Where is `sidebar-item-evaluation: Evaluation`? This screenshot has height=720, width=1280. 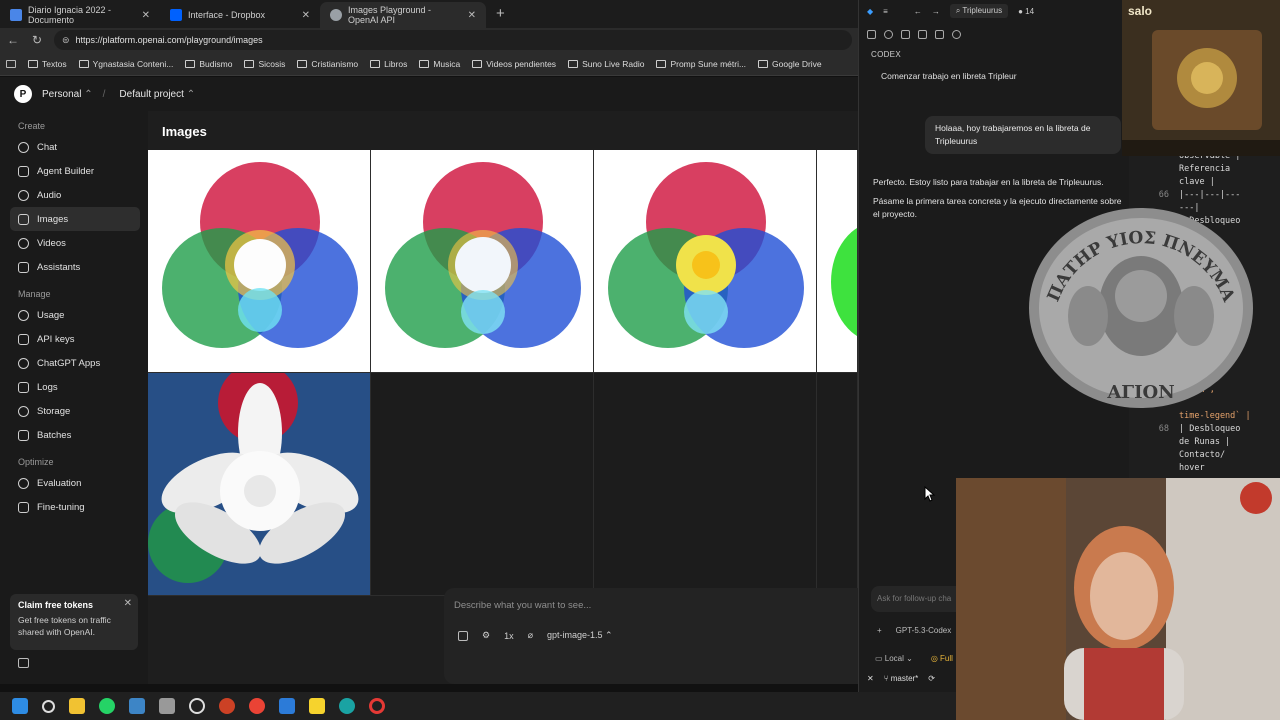 sidebar-item-evaluation: Evaluation is located at coordinates (70, 483).